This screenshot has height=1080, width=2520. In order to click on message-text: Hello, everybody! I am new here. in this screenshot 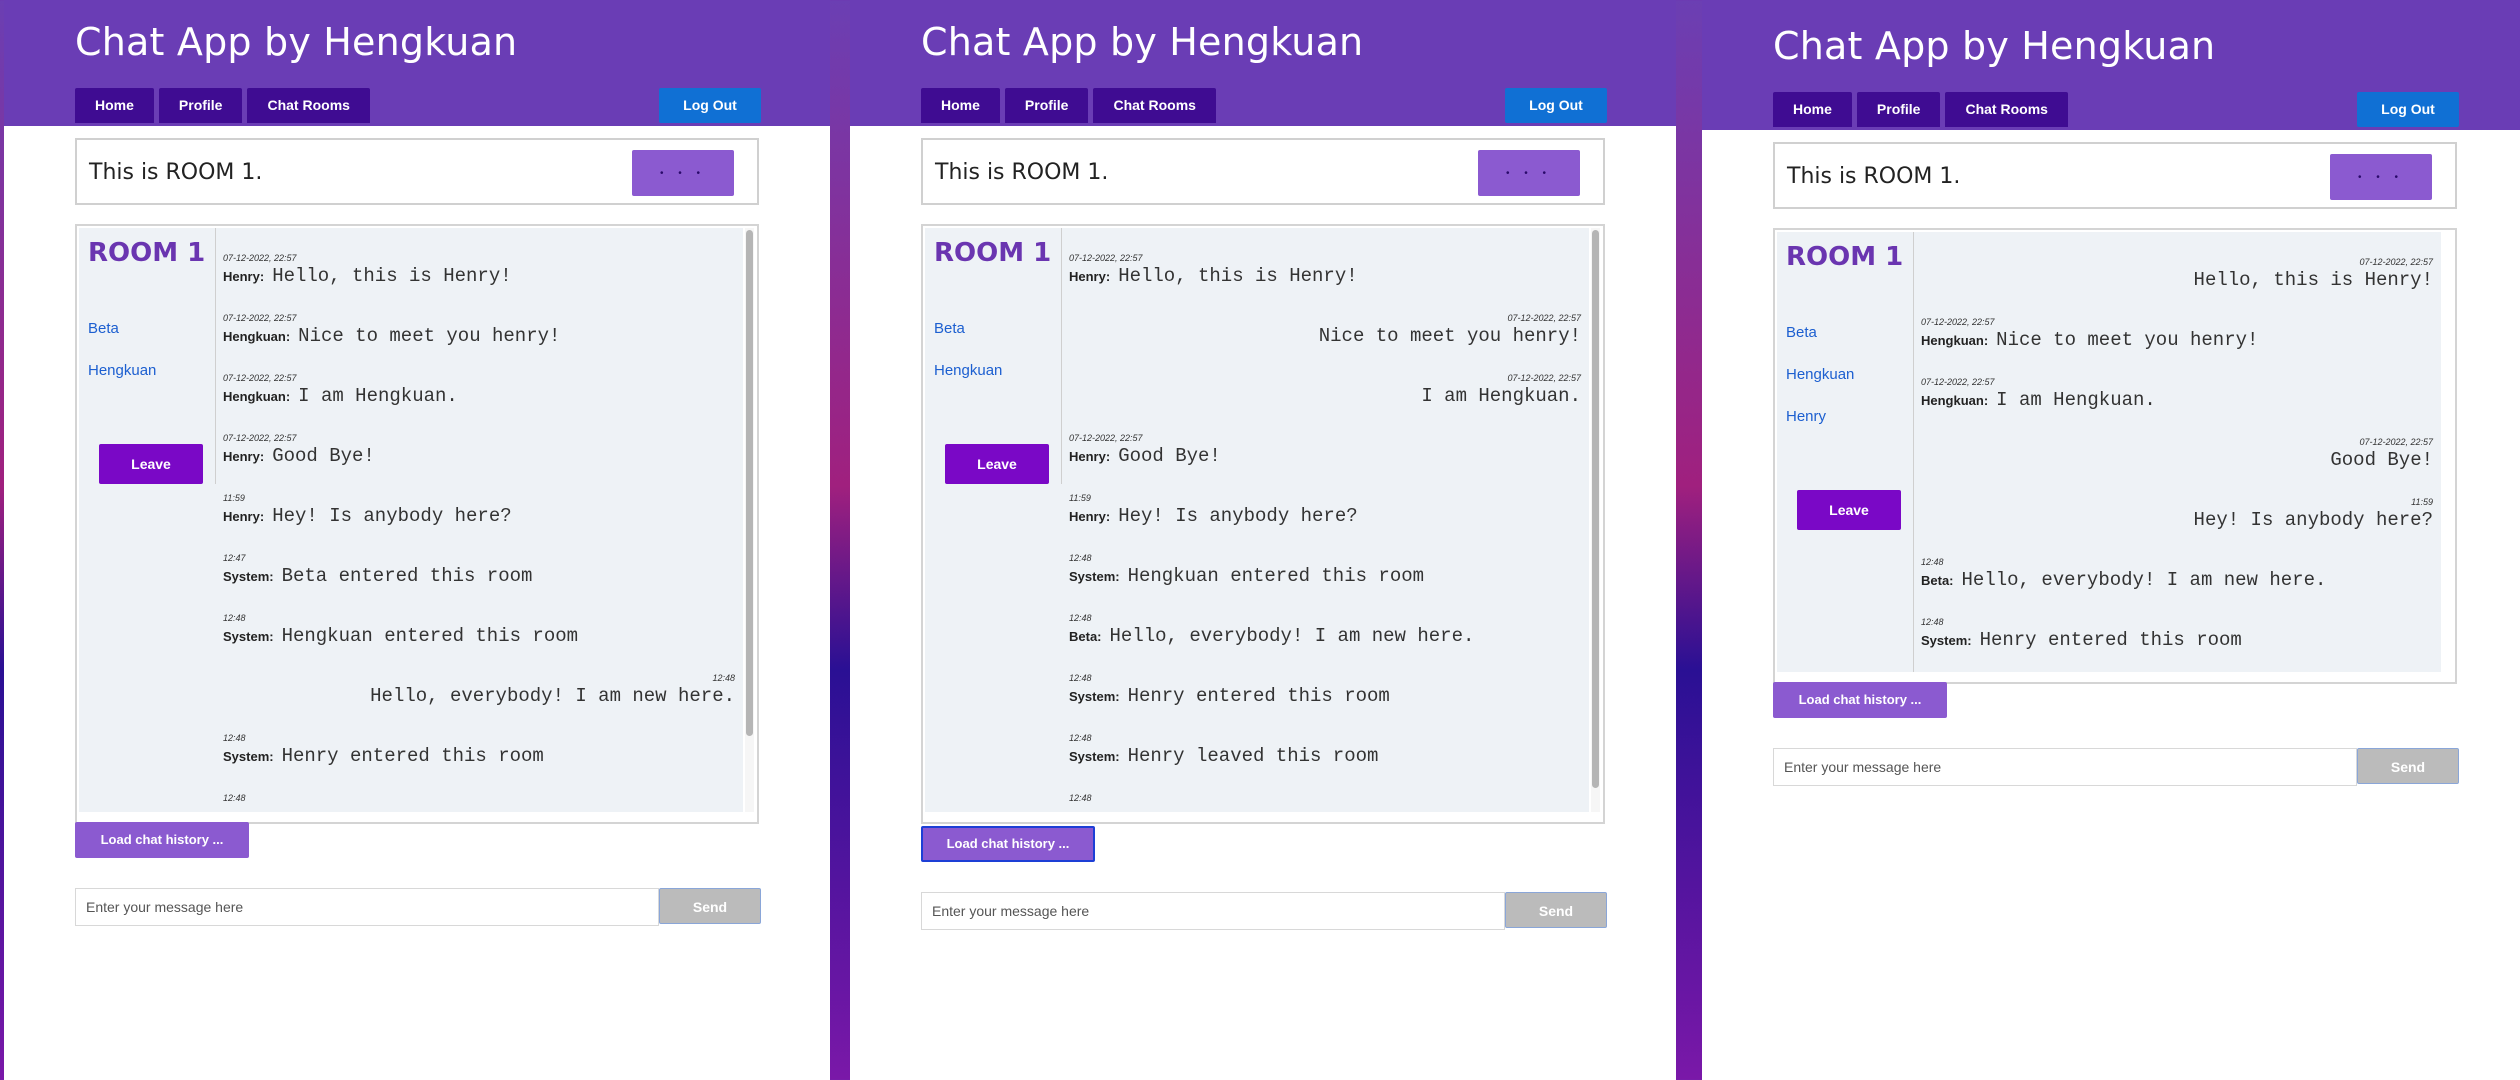, I will do `click(1292, 636)`.